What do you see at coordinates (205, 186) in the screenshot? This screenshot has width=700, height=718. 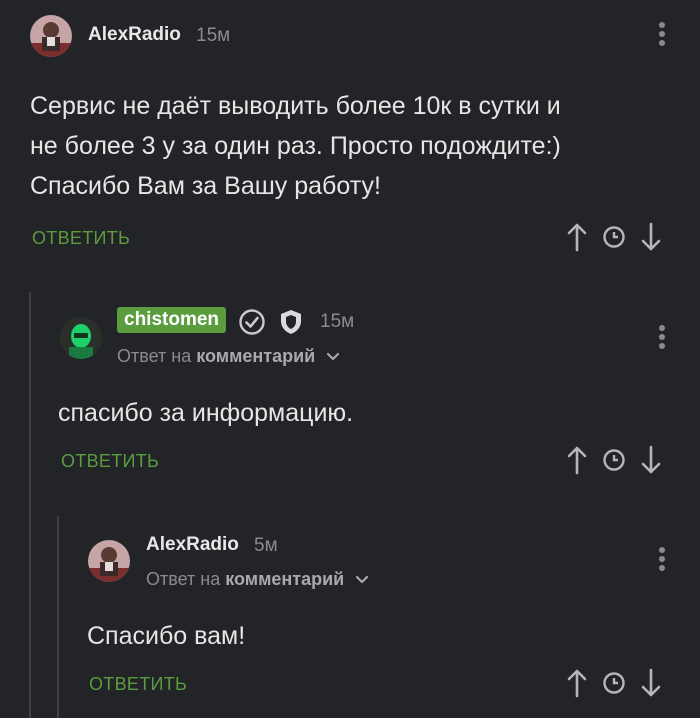 I see `comment-text-line: Спасибо Вам за Вашу работу!` at bounding box center [205, 186].